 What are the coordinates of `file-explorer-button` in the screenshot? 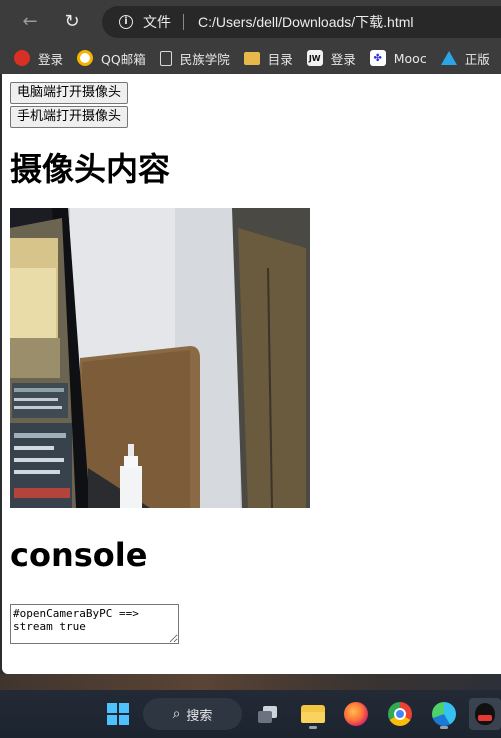 It's located at (313, 714).